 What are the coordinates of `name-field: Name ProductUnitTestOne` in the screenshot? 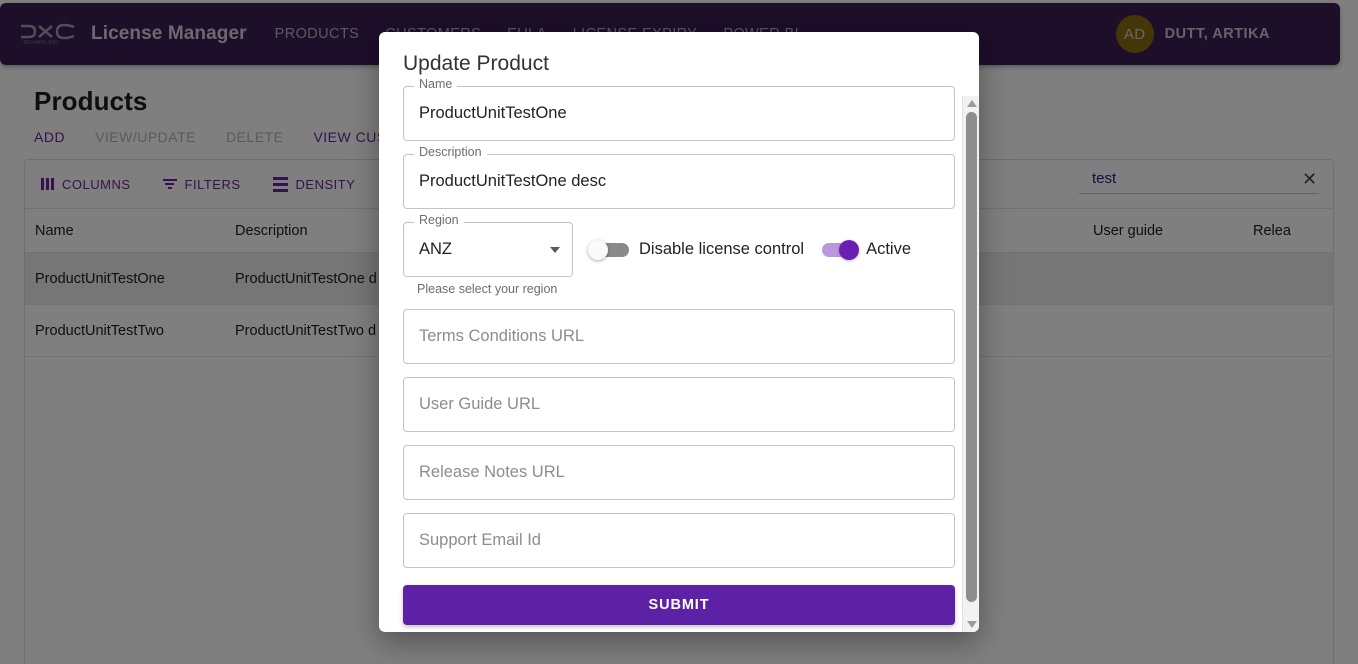 It's located at (679, 109).